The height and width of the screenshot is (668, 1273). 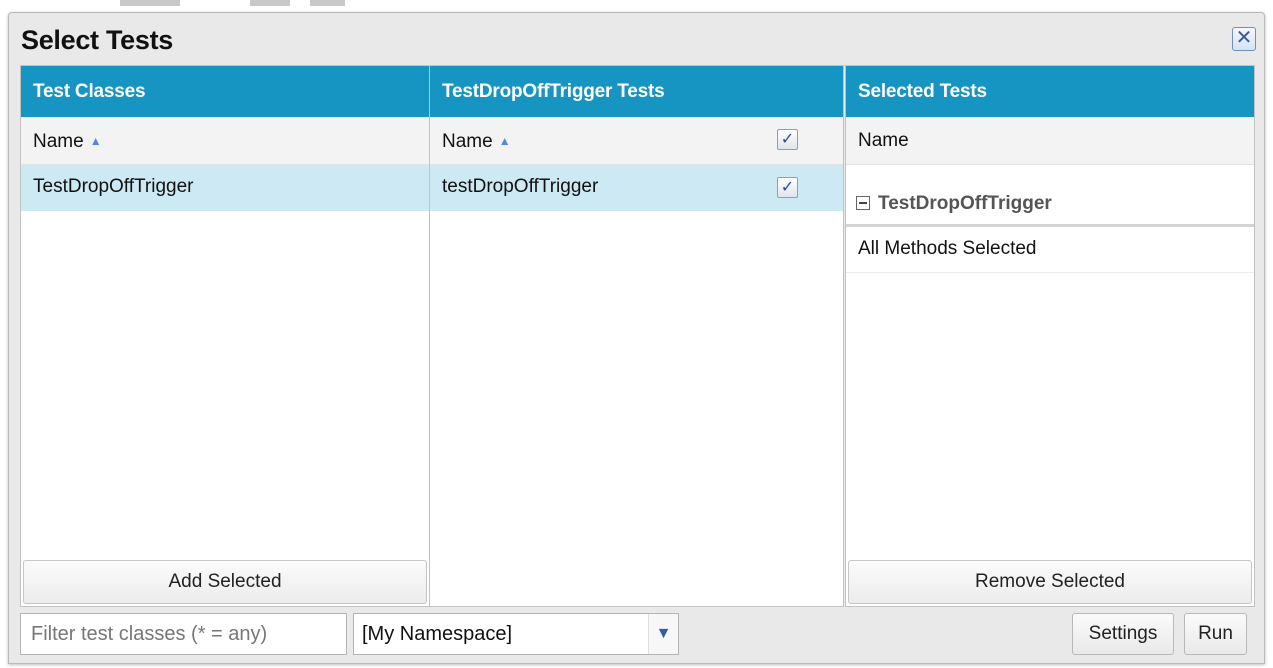 What do you see at coordinates (663, 634) in the screenshot?
I see `chevron-down-icon: ▼` at bounding box center [663, 634].